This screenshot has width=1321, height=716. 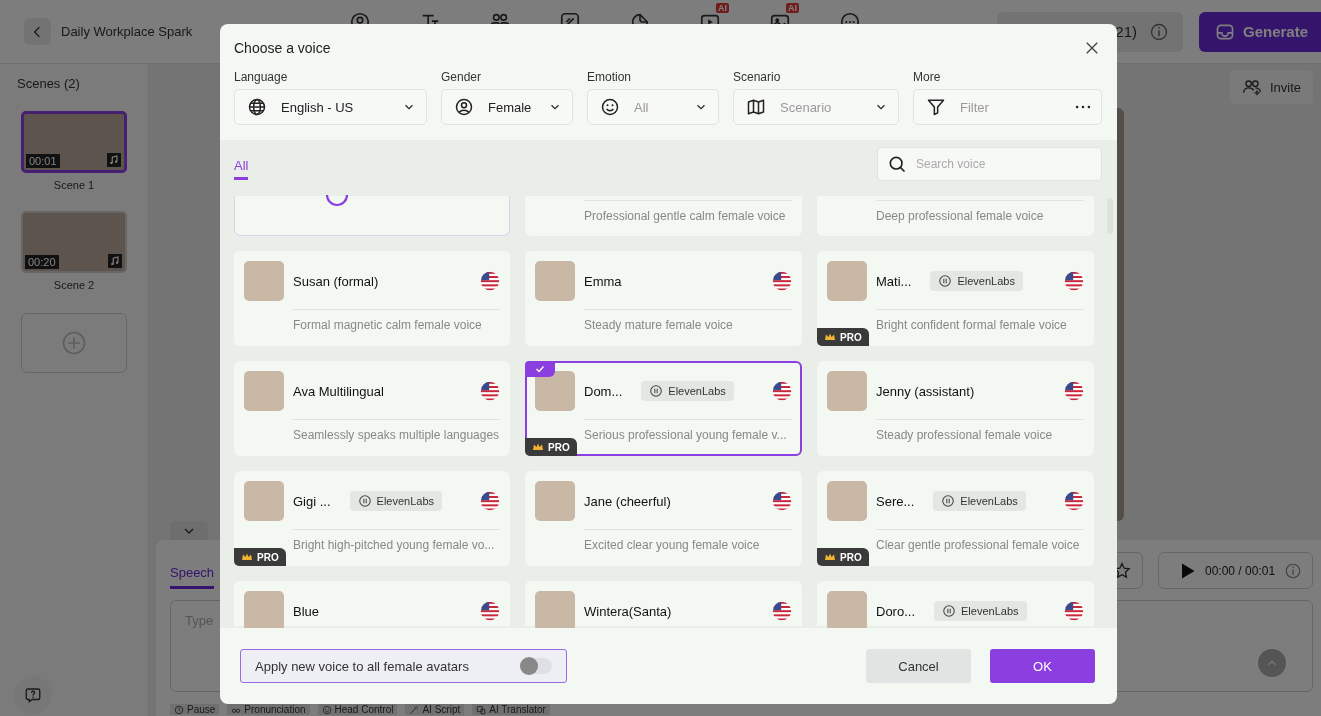 I want to click on speech-tab: Speech, so click(x=192, y=572).